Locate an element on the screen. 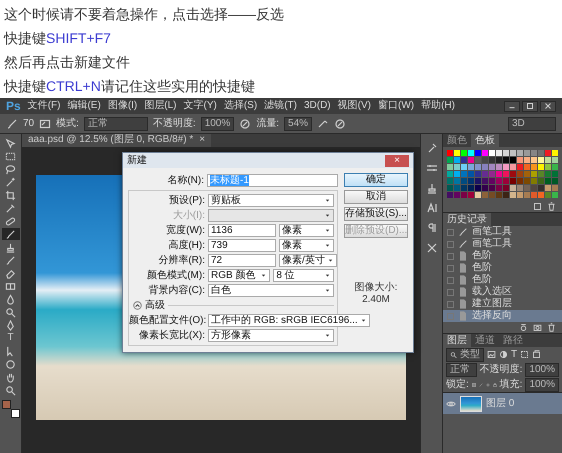 The height and width of the screenshot is (453, 562). dropdown: 8 位 is located at coordinates (303, 275).